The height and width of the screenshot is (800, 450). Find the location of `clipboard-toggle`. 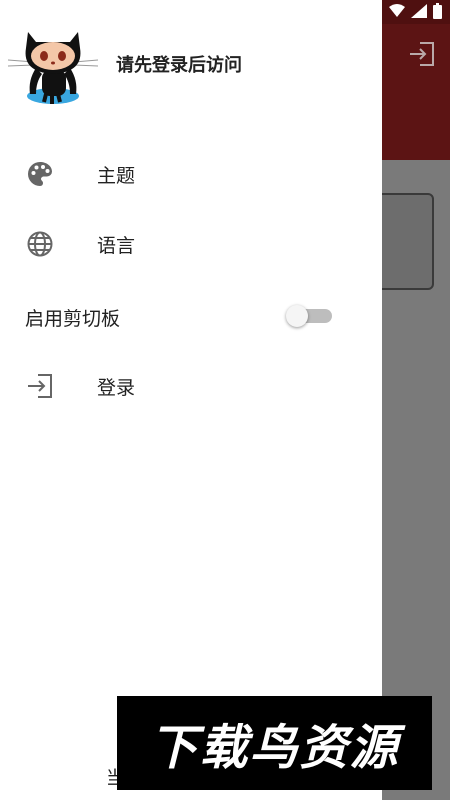

clipboard-toggle is located at coordinates (309, 316).